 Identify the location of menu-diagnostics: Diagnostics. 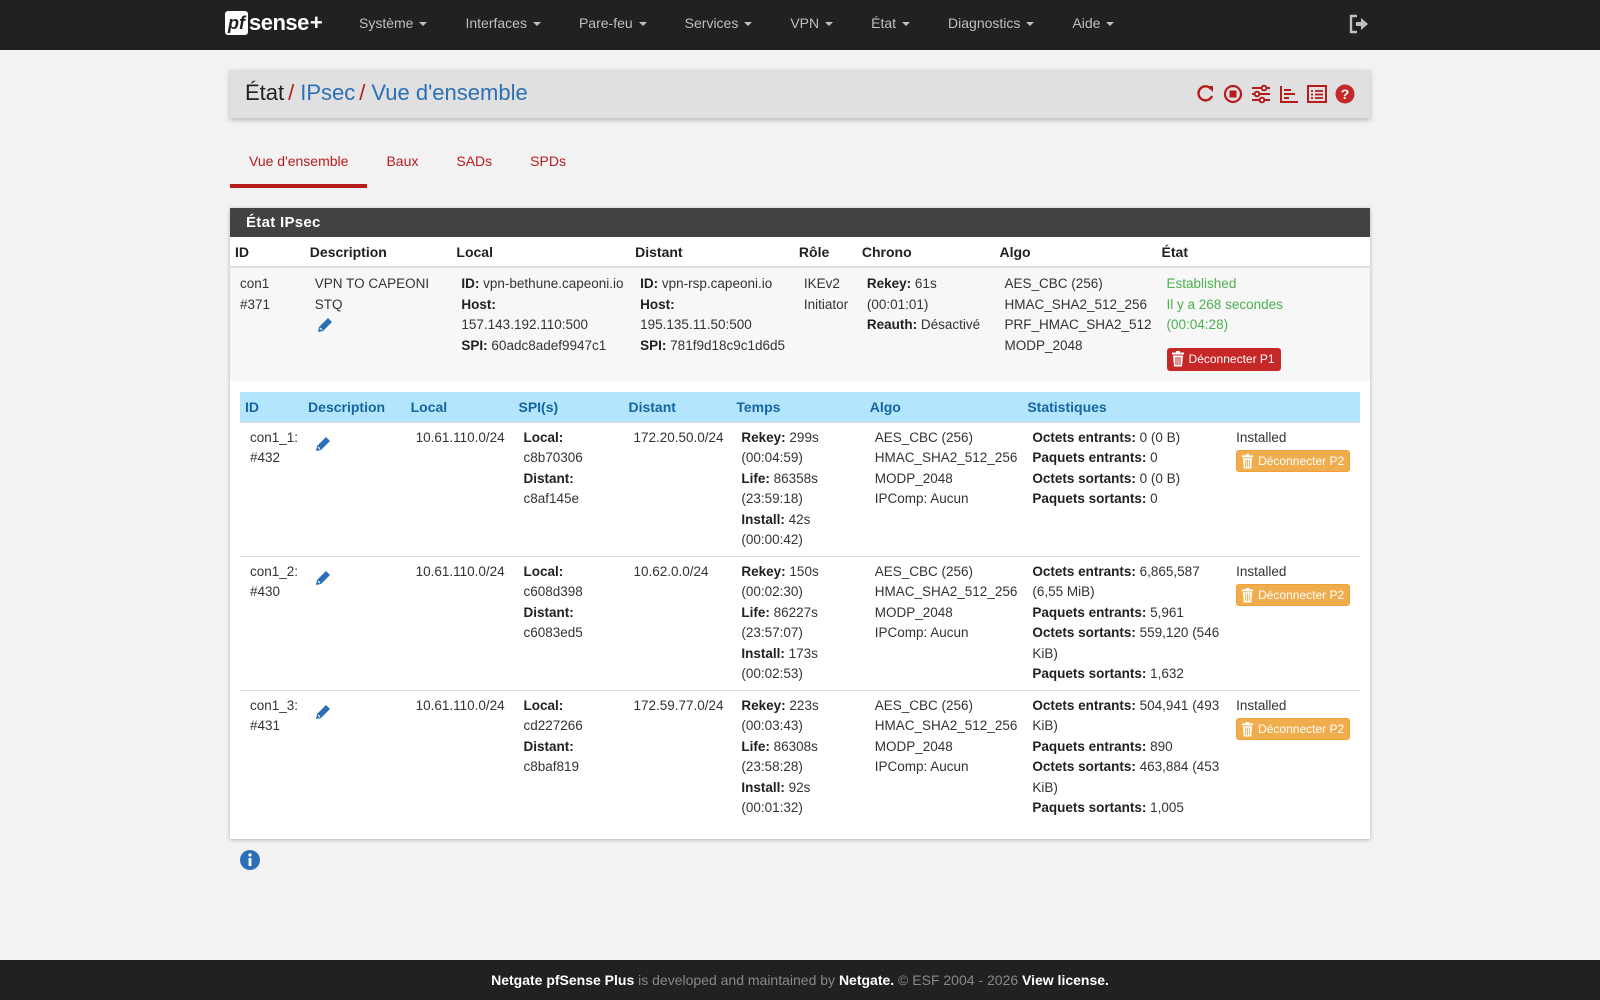
(991, 25).